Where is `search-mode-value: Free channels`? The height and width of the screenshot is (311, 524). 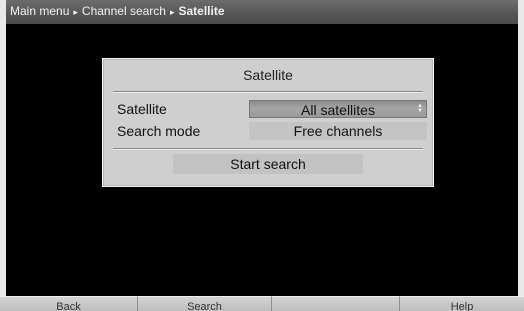
search-mode-value: Free channels is located at coordinates (338, 131).